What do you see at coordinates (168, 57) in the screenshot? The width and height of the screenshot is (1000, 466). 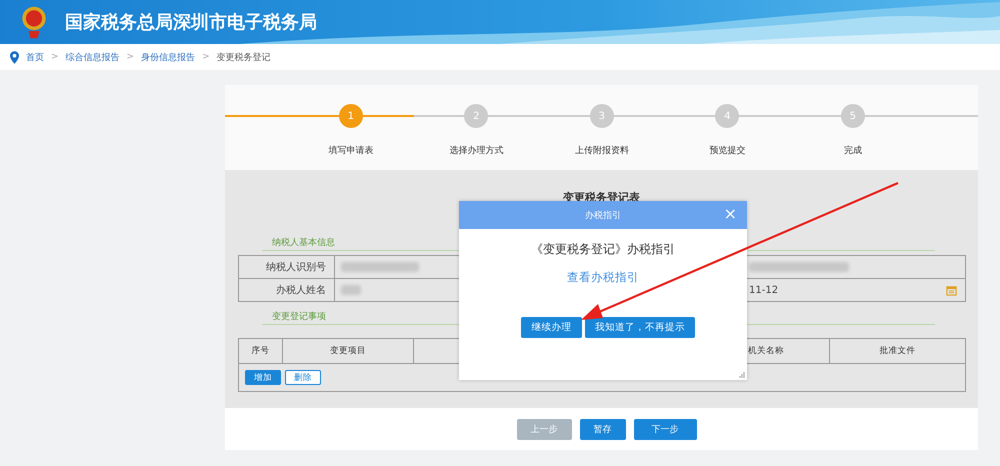 I see `breadcrumb-link: 身份信息报告` at bounding box center [168, 57].